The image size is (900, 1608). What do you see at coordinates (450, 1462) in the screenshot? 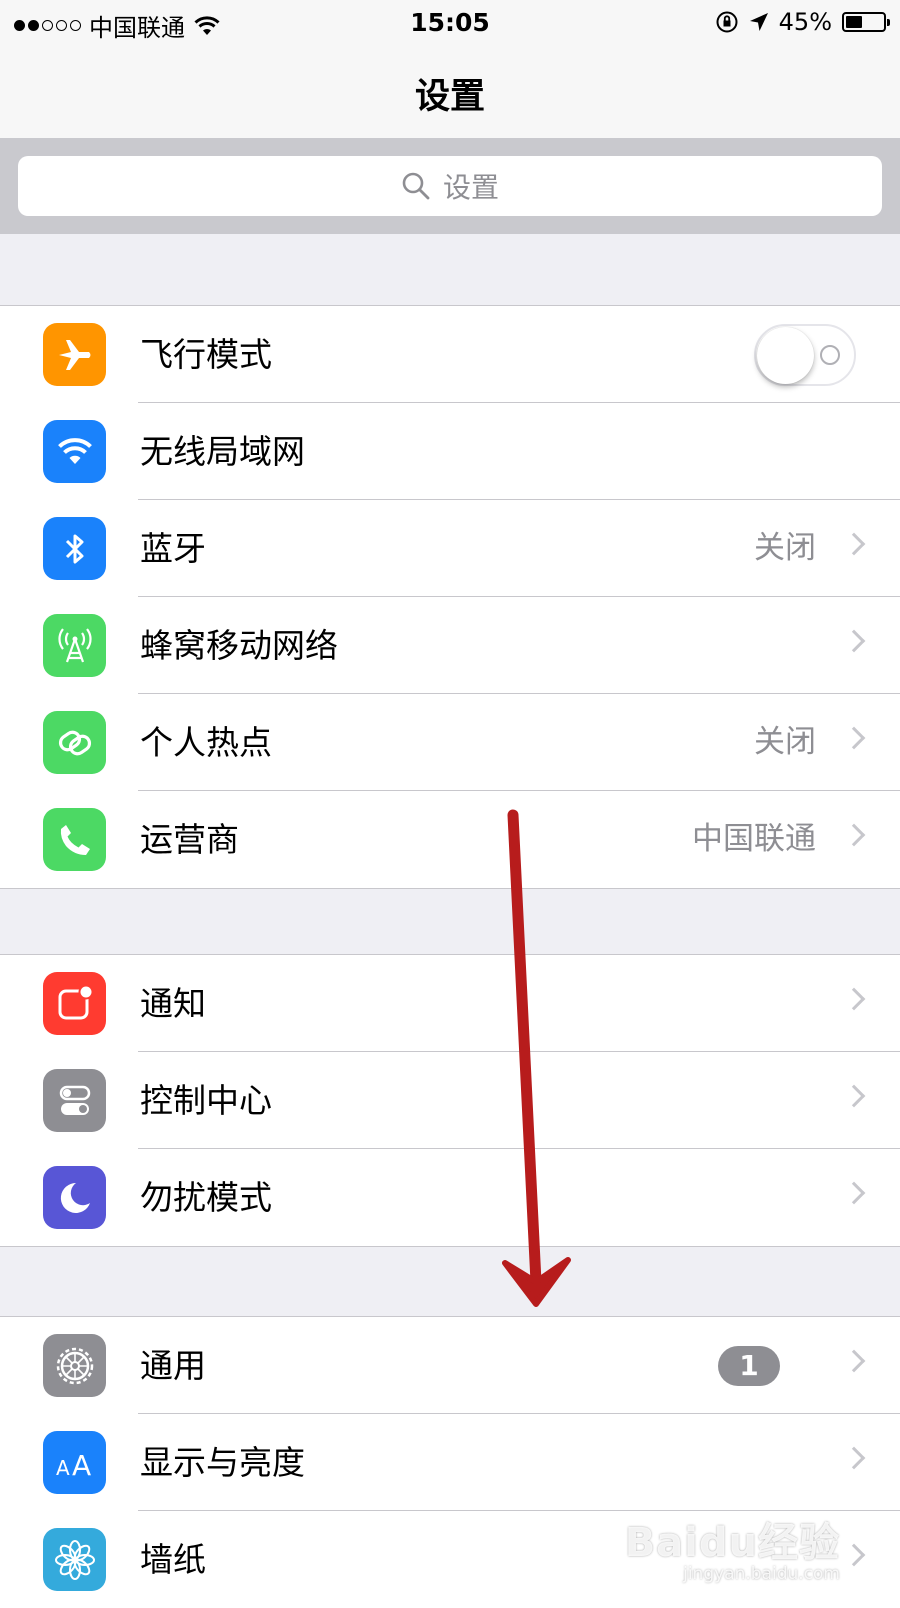
I see `settings-row-display-brightness: A A 显示与亮度` at bounding box center [450, 1462].